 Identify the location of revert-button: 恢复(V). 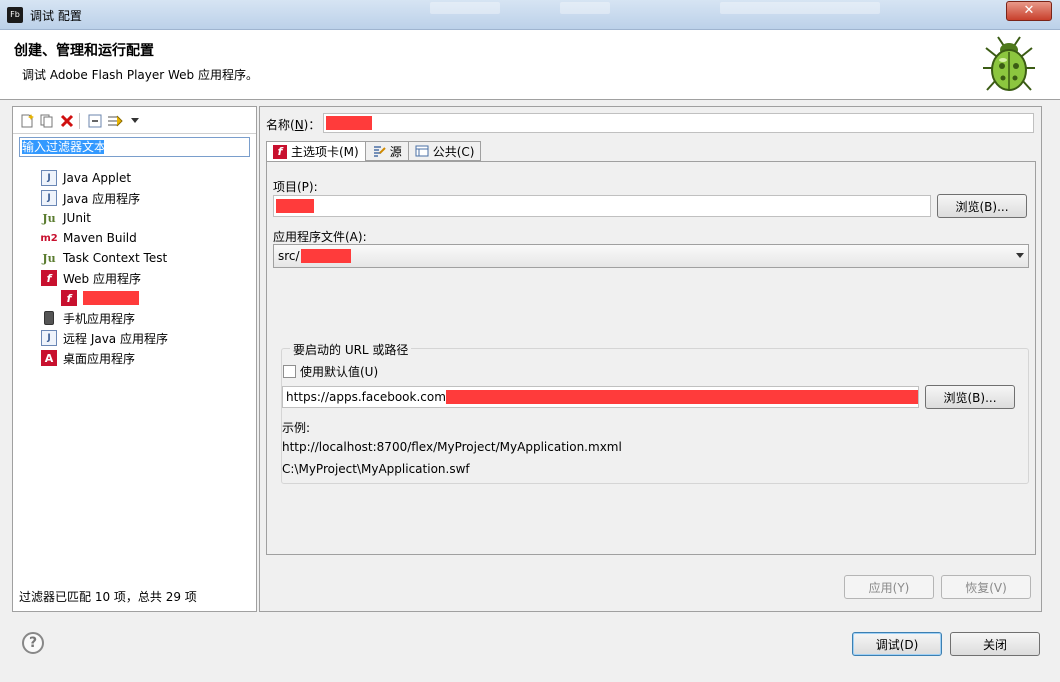
(986, 587).